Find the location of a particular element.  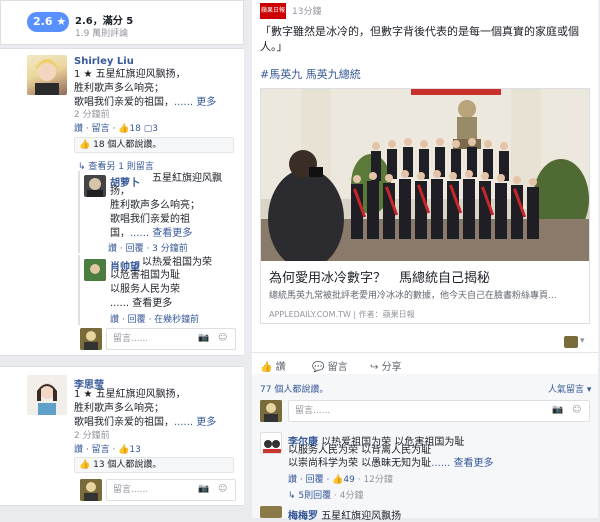

reply-line: 以服务人民为荣 is located at coordinates (145, 289).